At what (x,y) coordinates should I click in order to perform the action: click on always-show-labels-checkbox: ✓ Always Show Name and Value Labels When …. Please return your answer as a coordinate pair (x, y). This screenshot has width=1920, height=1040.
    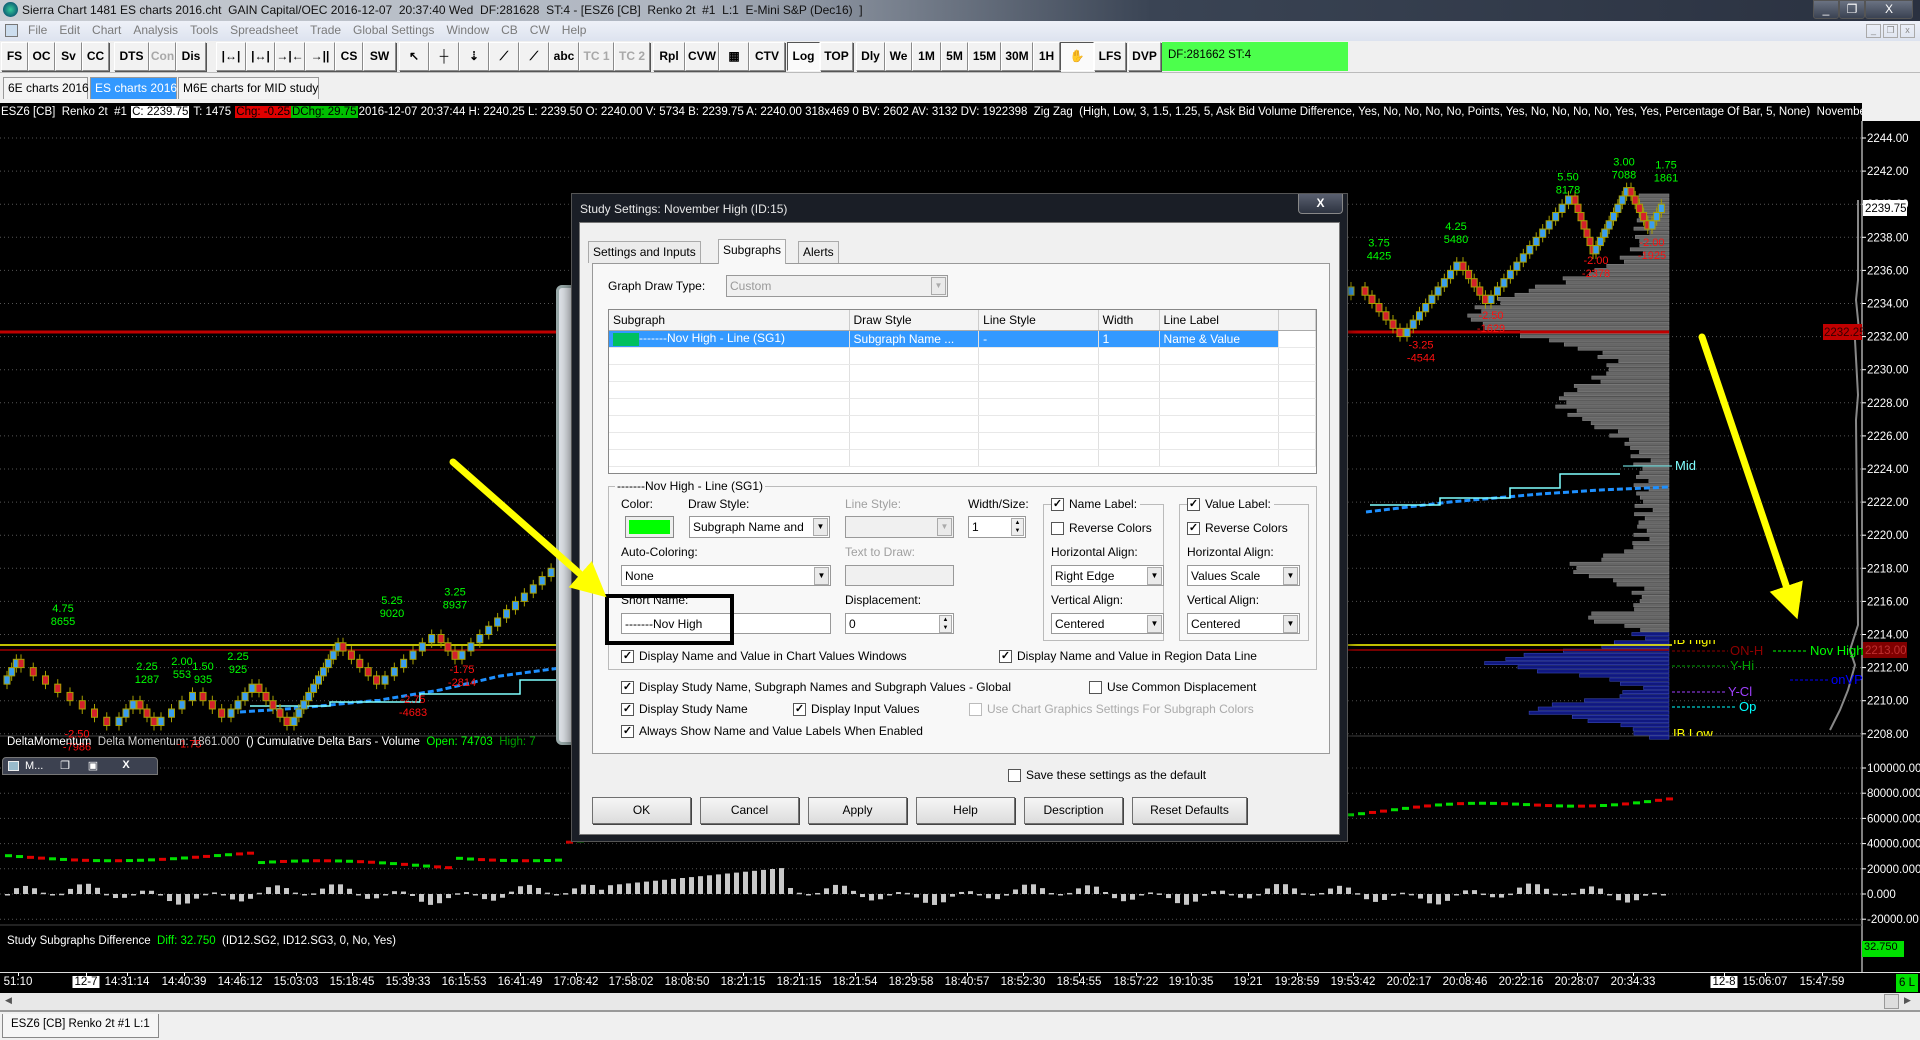
    Looking at the image, I should click on (772, 731).